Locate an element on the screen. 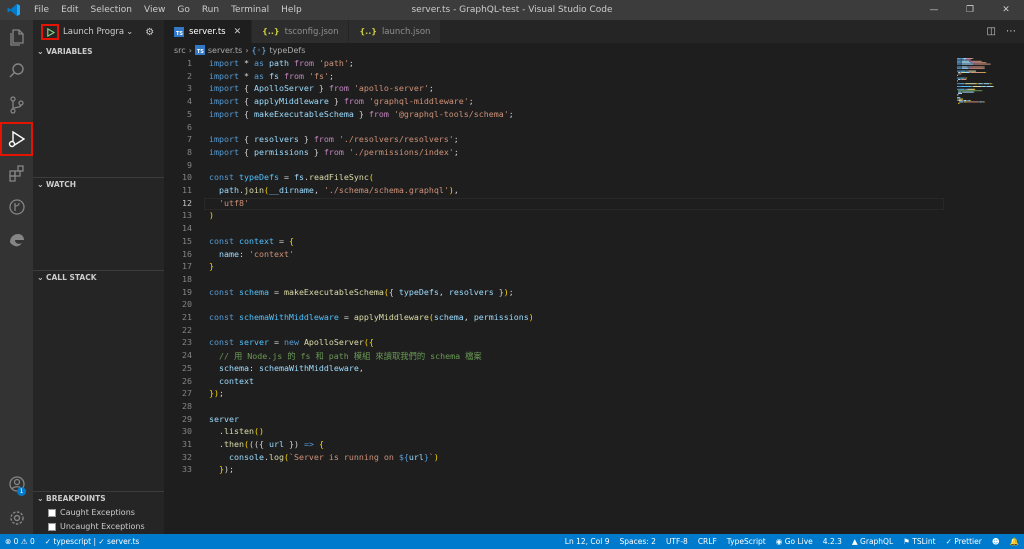  tab-tsconfig-json: {..} tsconfig.json is located at coordinates (301, 31).